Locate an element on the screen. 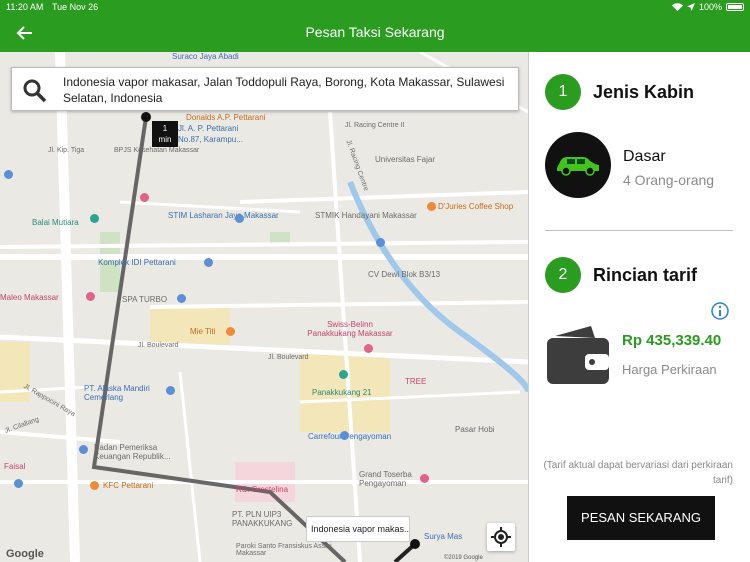 The image size is (750, 562). map-label: KFC Pettarani is located at coordinates (128, 485).